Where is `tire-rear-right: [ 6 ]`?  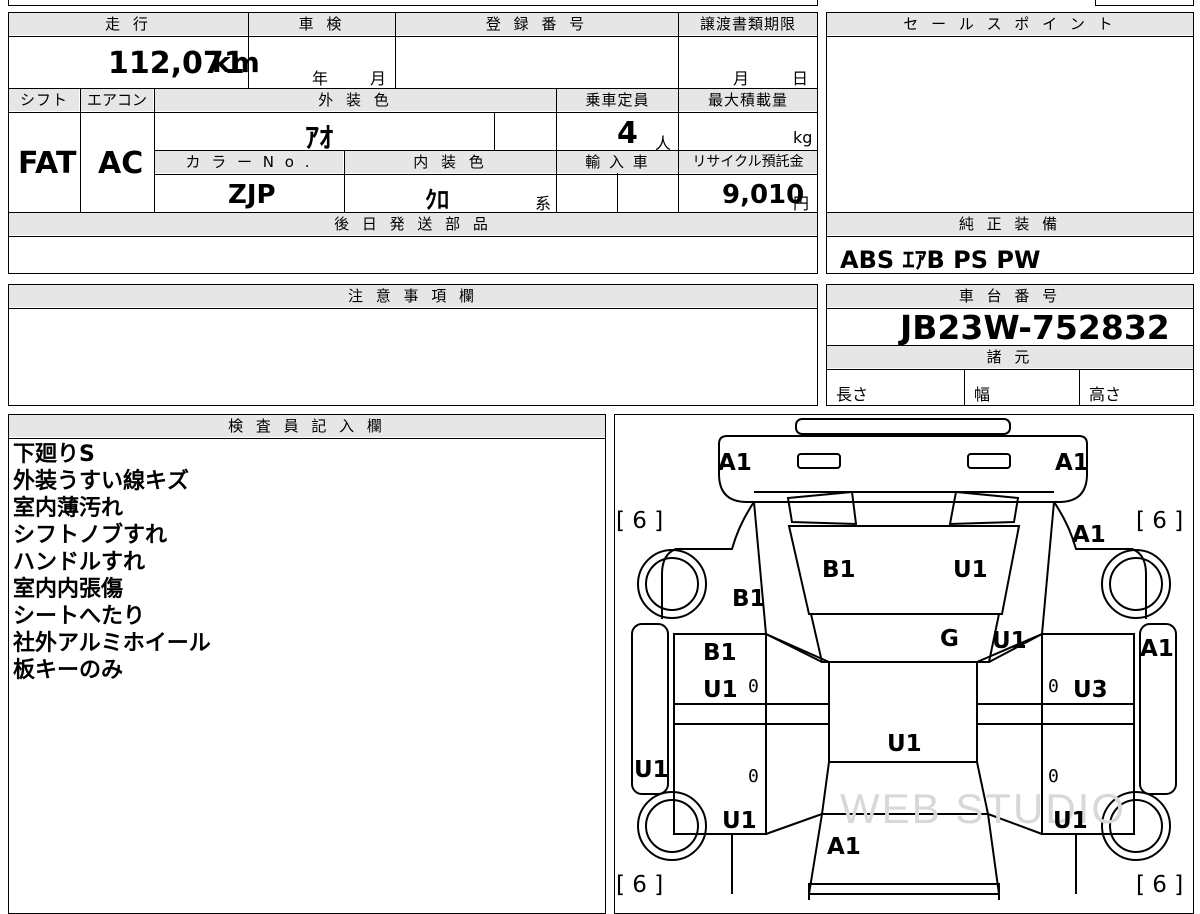
tire-rear-right: [ 6 ] is located at coordinates (1160, 885).